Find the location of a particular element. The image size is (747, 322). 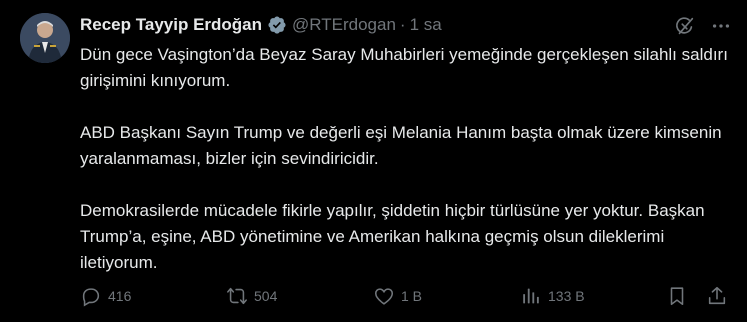

like-count: 1 B is located at coordinates (412, 296).